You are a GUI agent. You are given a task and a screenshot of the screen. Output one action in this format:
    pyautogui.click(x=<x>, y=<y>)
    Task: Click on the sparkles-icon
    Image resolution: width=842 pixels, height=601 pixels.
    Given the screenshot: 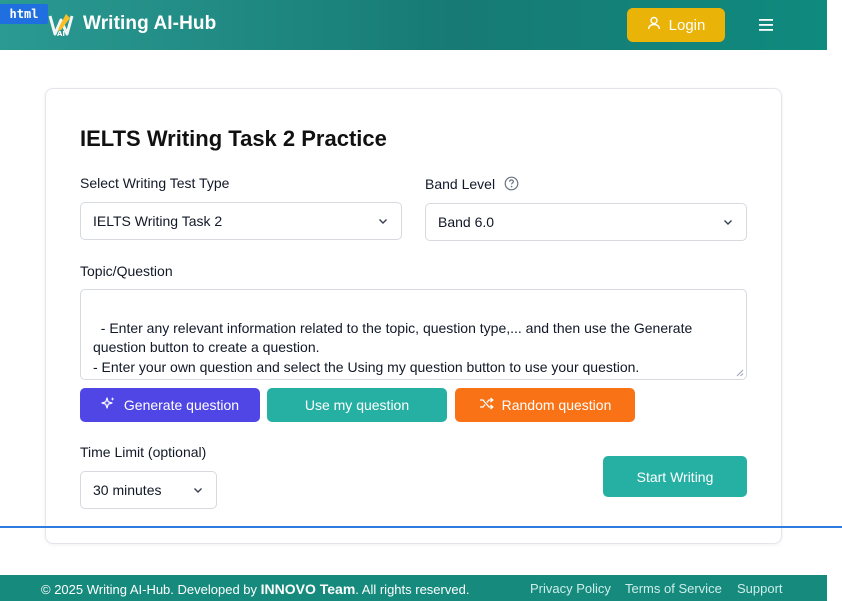 What is the action you would take?
    pyautogui.click(x=108, y=405)
    